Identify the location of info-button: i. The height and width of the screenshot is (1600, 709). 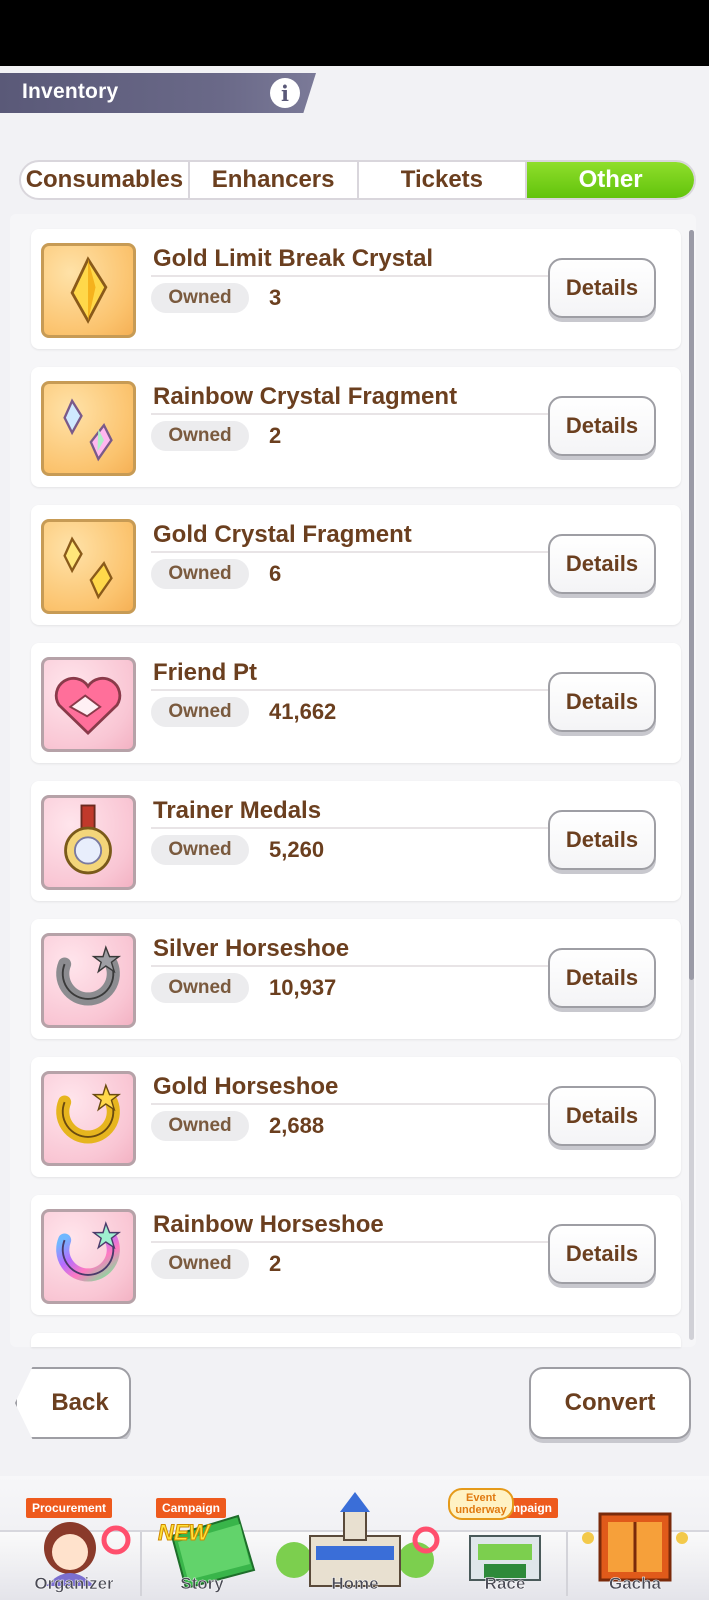
(285, 93).